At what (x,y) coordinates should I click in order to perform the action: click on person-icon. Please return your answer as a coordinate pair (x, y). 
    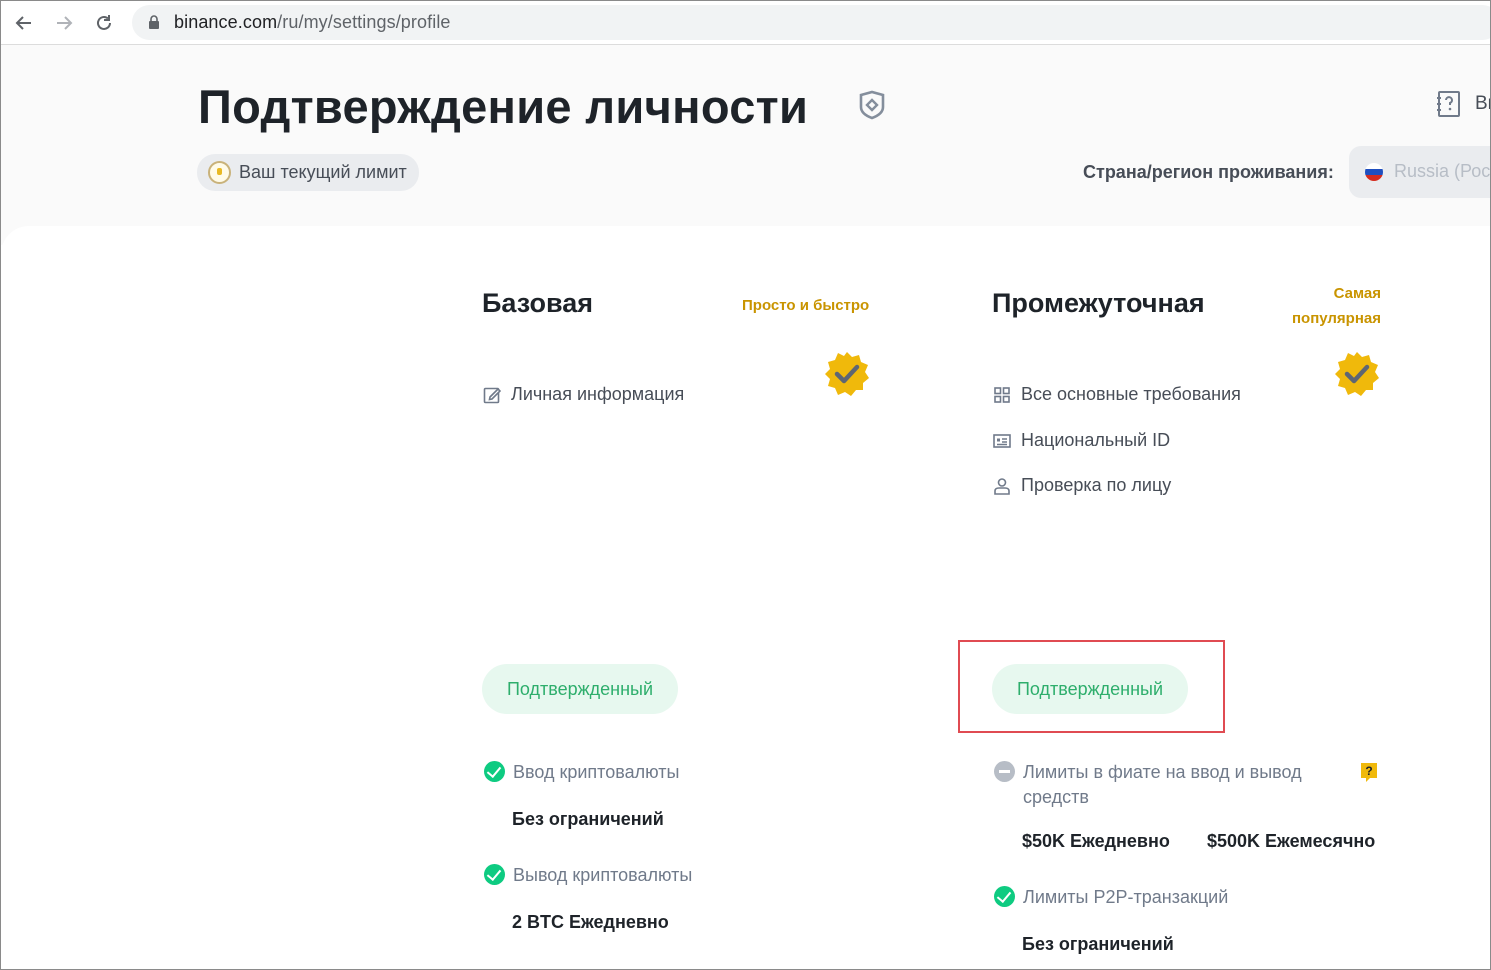
    Looking at the image, I should click on (1002, 486).